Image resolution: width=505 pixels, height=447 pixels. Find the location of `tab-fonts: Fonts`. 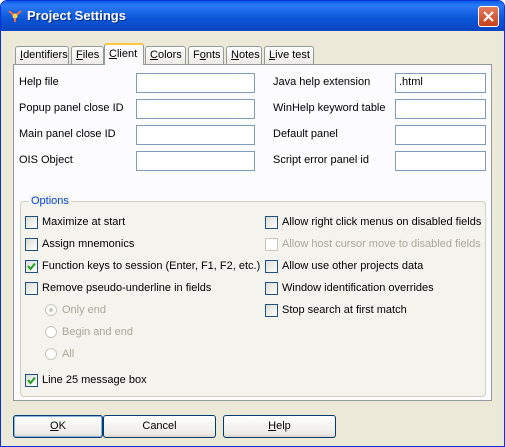

tab-fonts: Fonts is located at coordinates (206, 55).